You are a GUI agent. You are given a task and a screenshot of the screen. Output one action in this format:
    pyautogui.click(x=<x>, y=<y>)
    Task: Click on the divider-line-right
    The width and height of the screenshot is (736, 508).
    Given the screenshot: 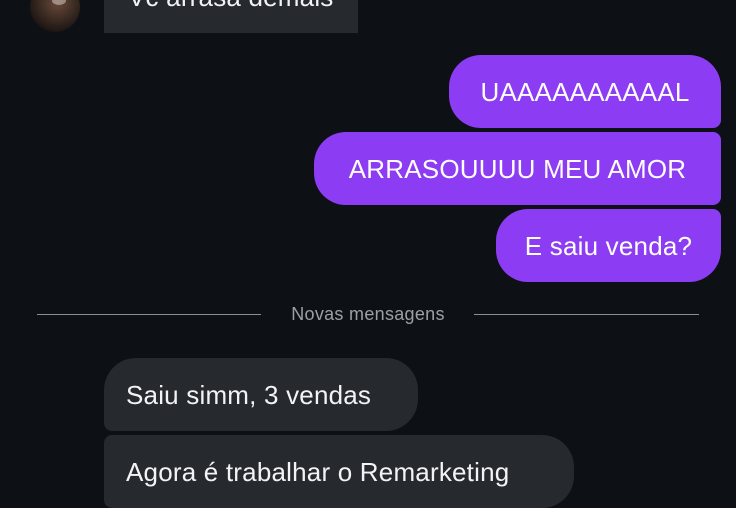 What is the action you would take?
    pyautogui.click(x=586, y=314)
    